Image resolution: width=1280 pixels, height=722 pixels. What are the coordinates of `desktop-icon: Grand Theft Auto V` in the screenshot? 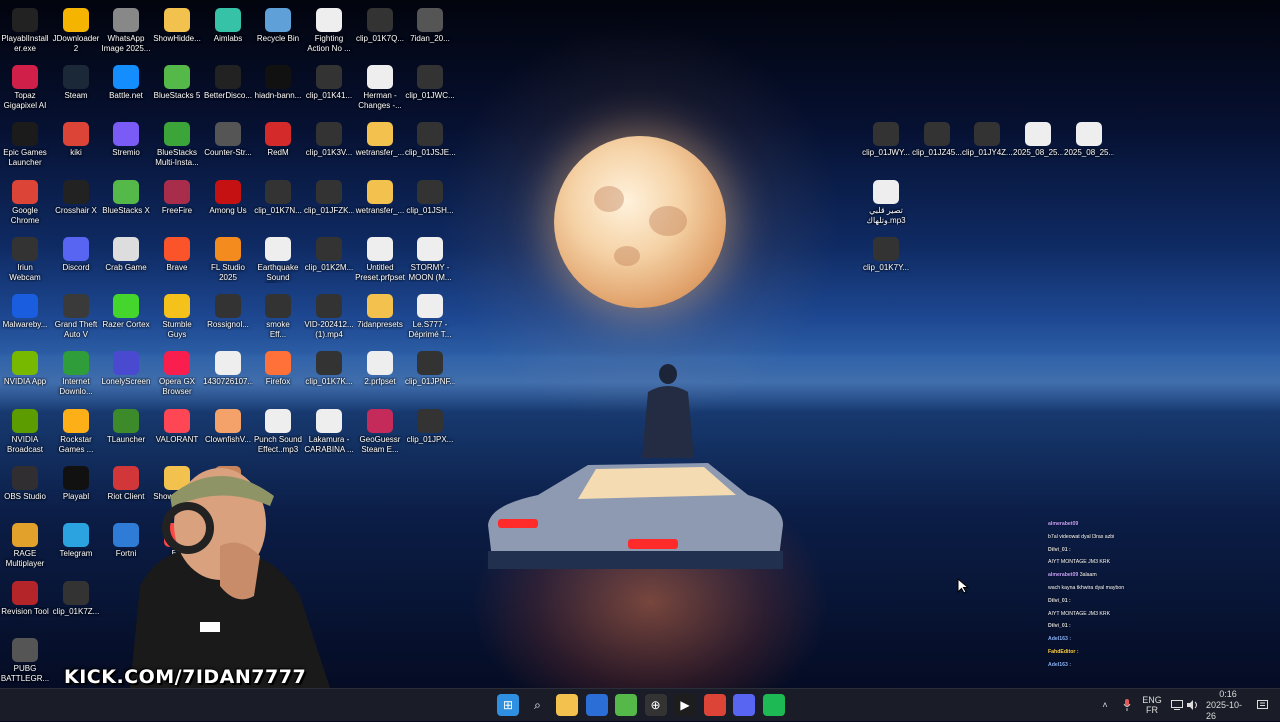 It's located at (76, 318).